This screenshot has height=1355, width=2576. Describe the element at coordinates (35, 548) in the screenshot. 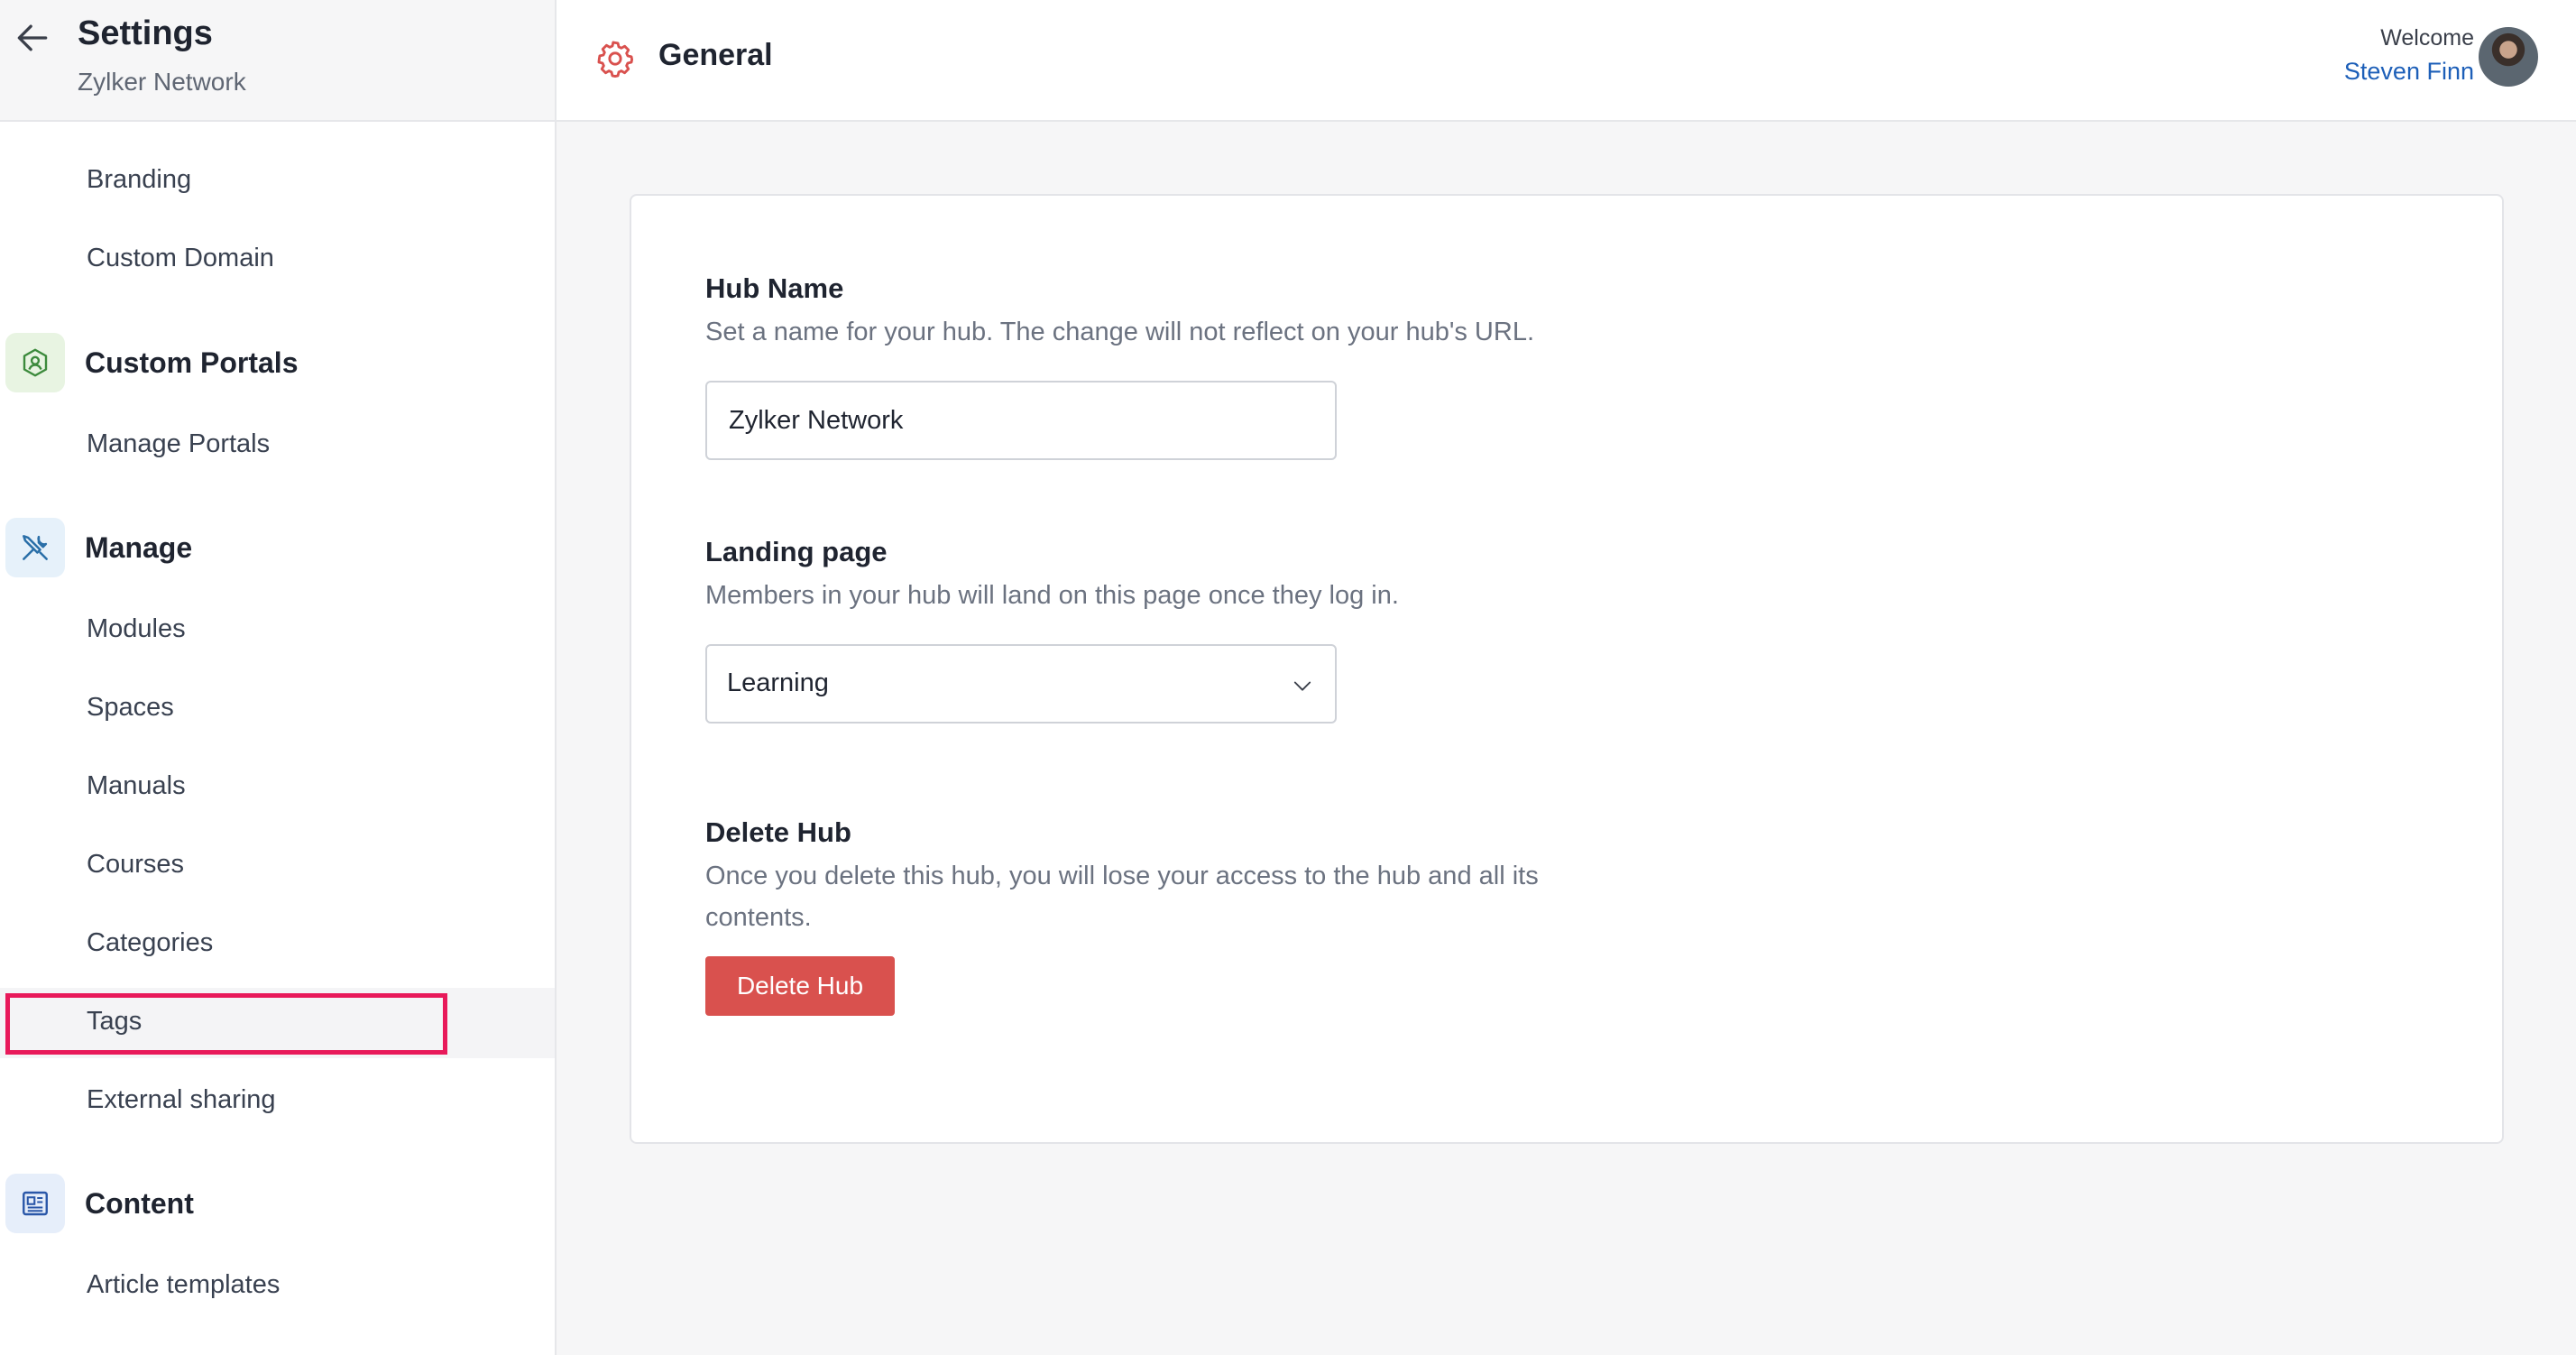

I see `tools-icon` at that location.